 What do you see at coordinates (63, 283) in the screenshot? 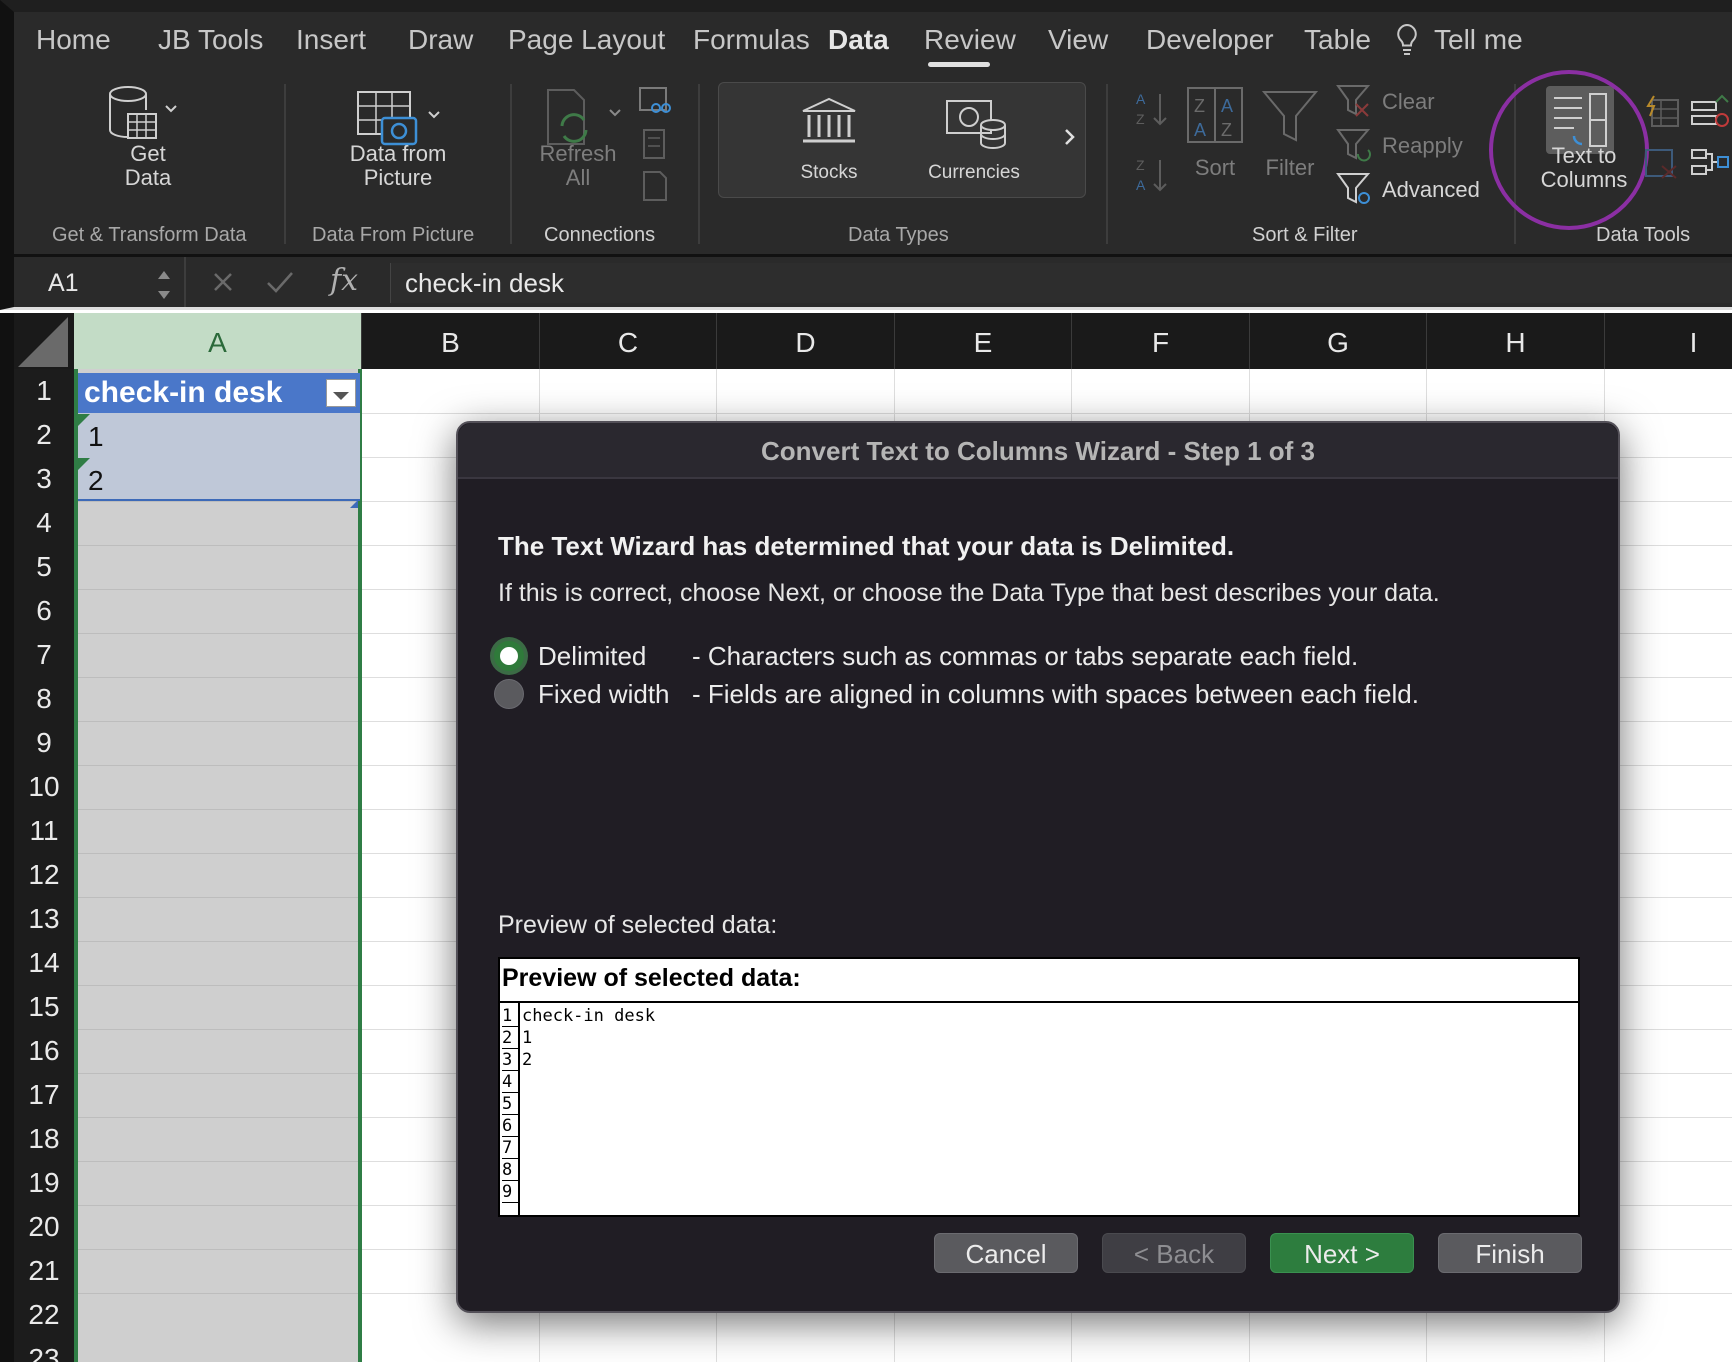
I see `name-box: A1` at bounding box center [63, 283].